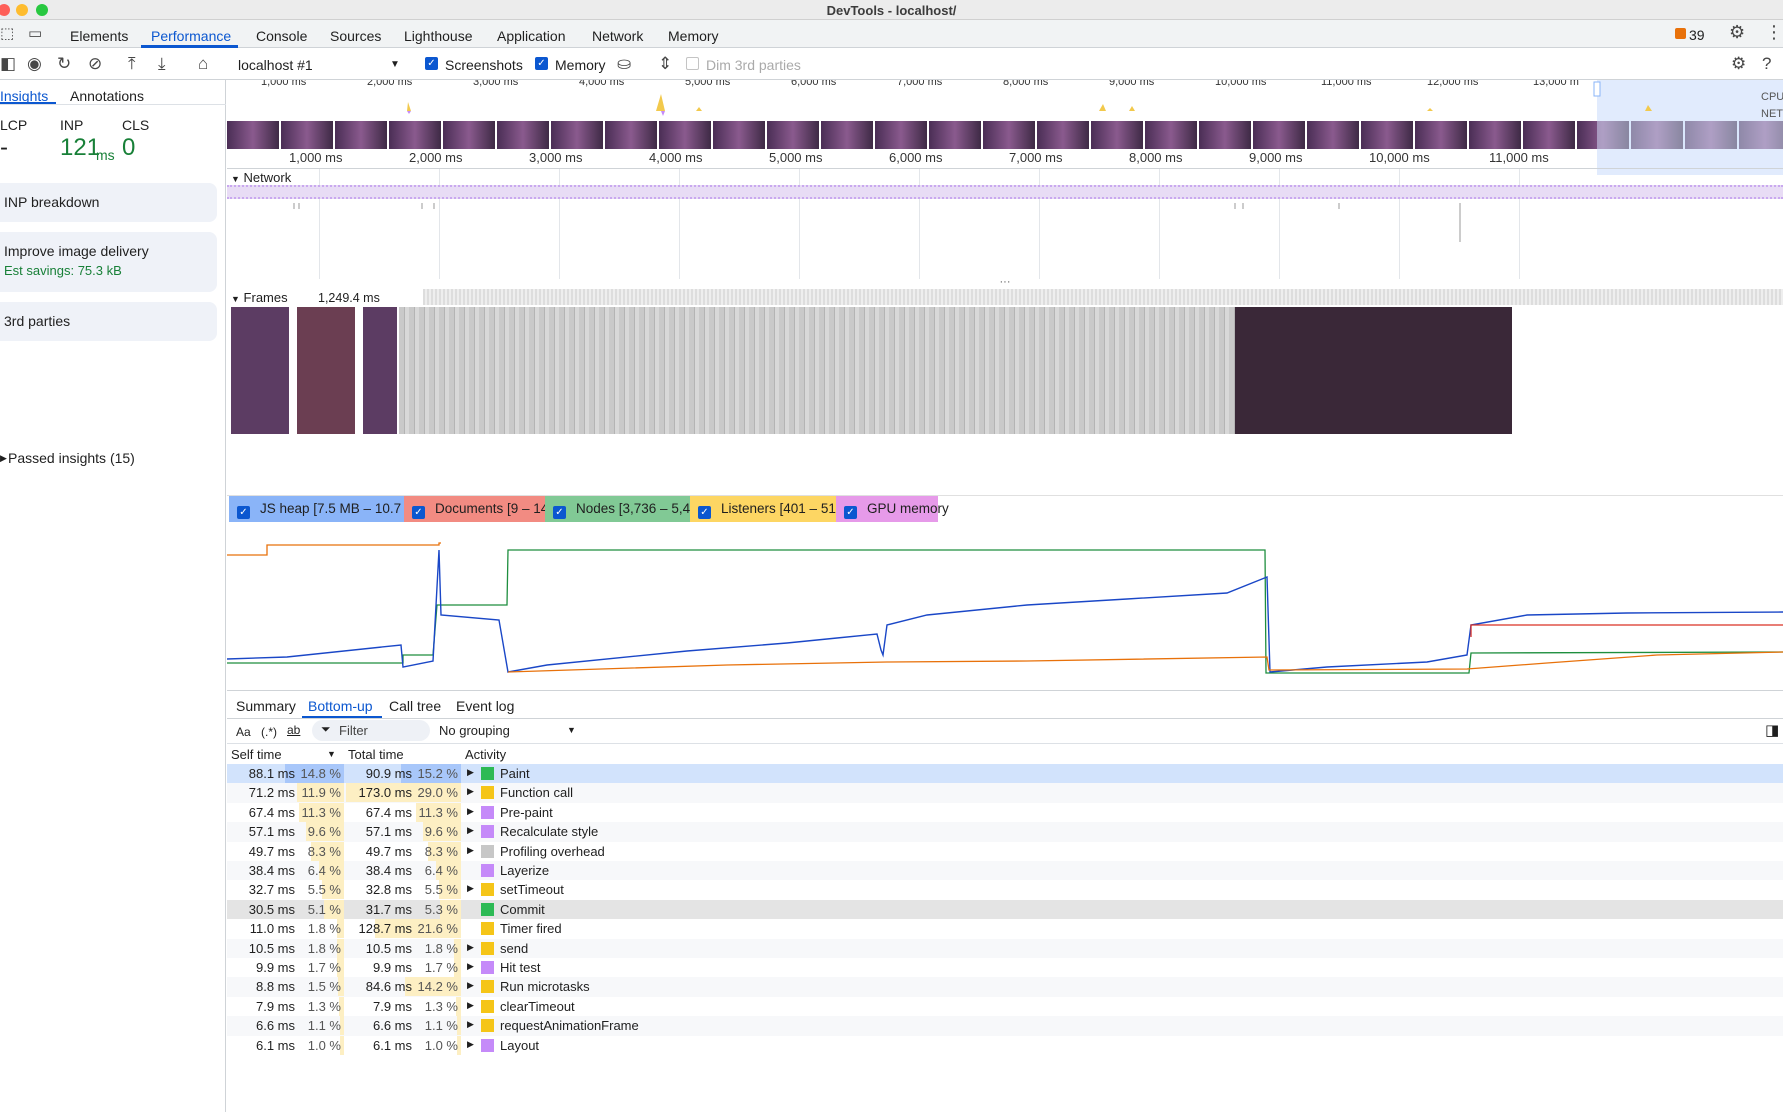  What do you see at coordinates (1766, 64) in the screenshot?
I see `help-icon: ?` at bounding box center [1766, 64].